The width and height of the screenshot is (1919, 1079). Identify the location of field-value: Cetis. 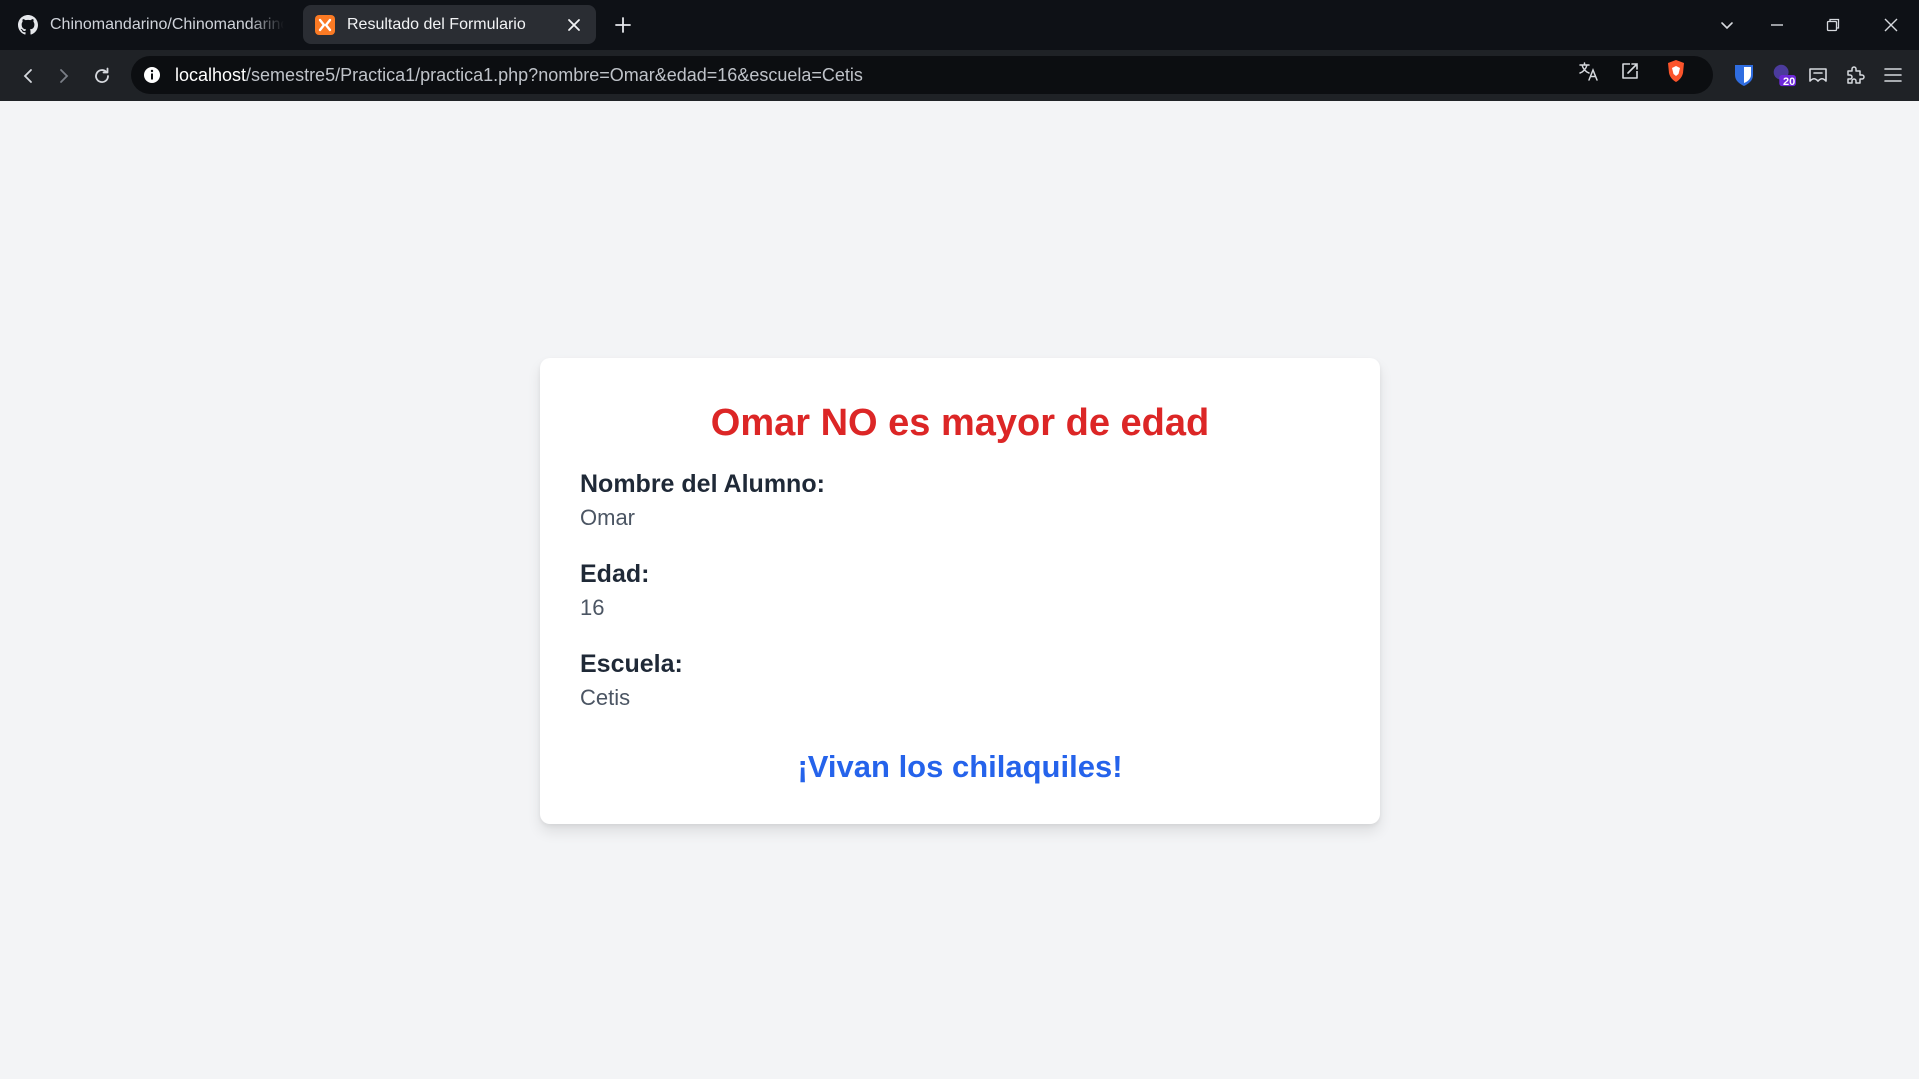
(605, 697).